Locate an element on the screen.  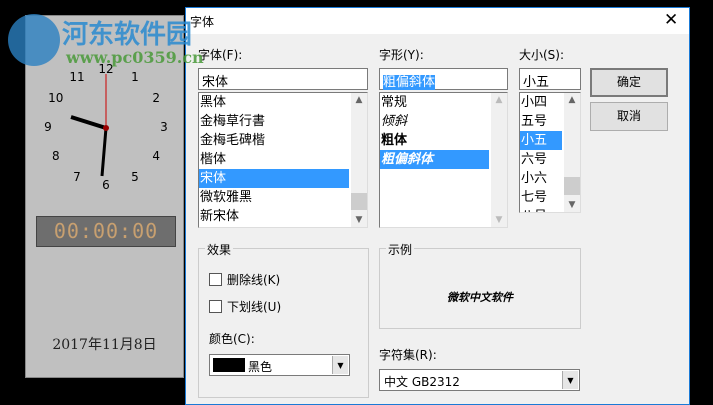
minute-hand is located at coordinates (104, 152).